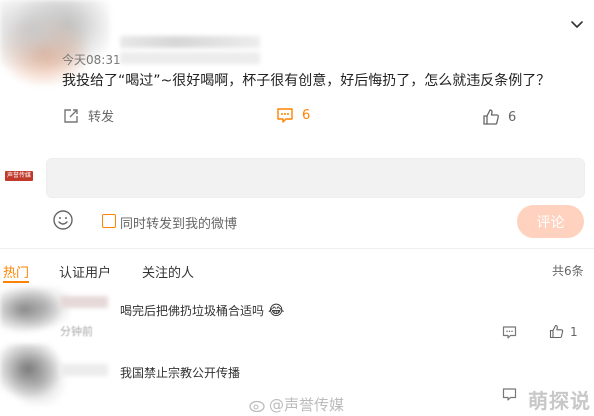 This screenshot has width=594, height=416. I want to click on tab-following: 关注的人, so click(168, 271).